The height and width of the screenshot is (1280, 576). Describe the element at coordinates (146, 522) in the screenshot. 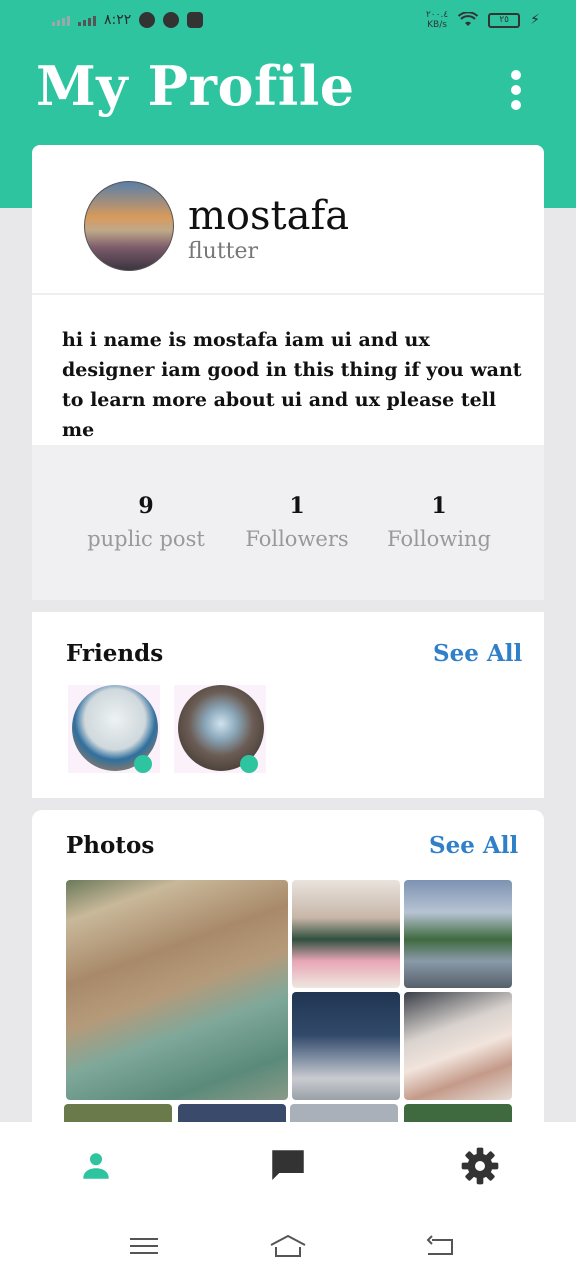

I see `stat-posts: 9 puplic post` at that location.